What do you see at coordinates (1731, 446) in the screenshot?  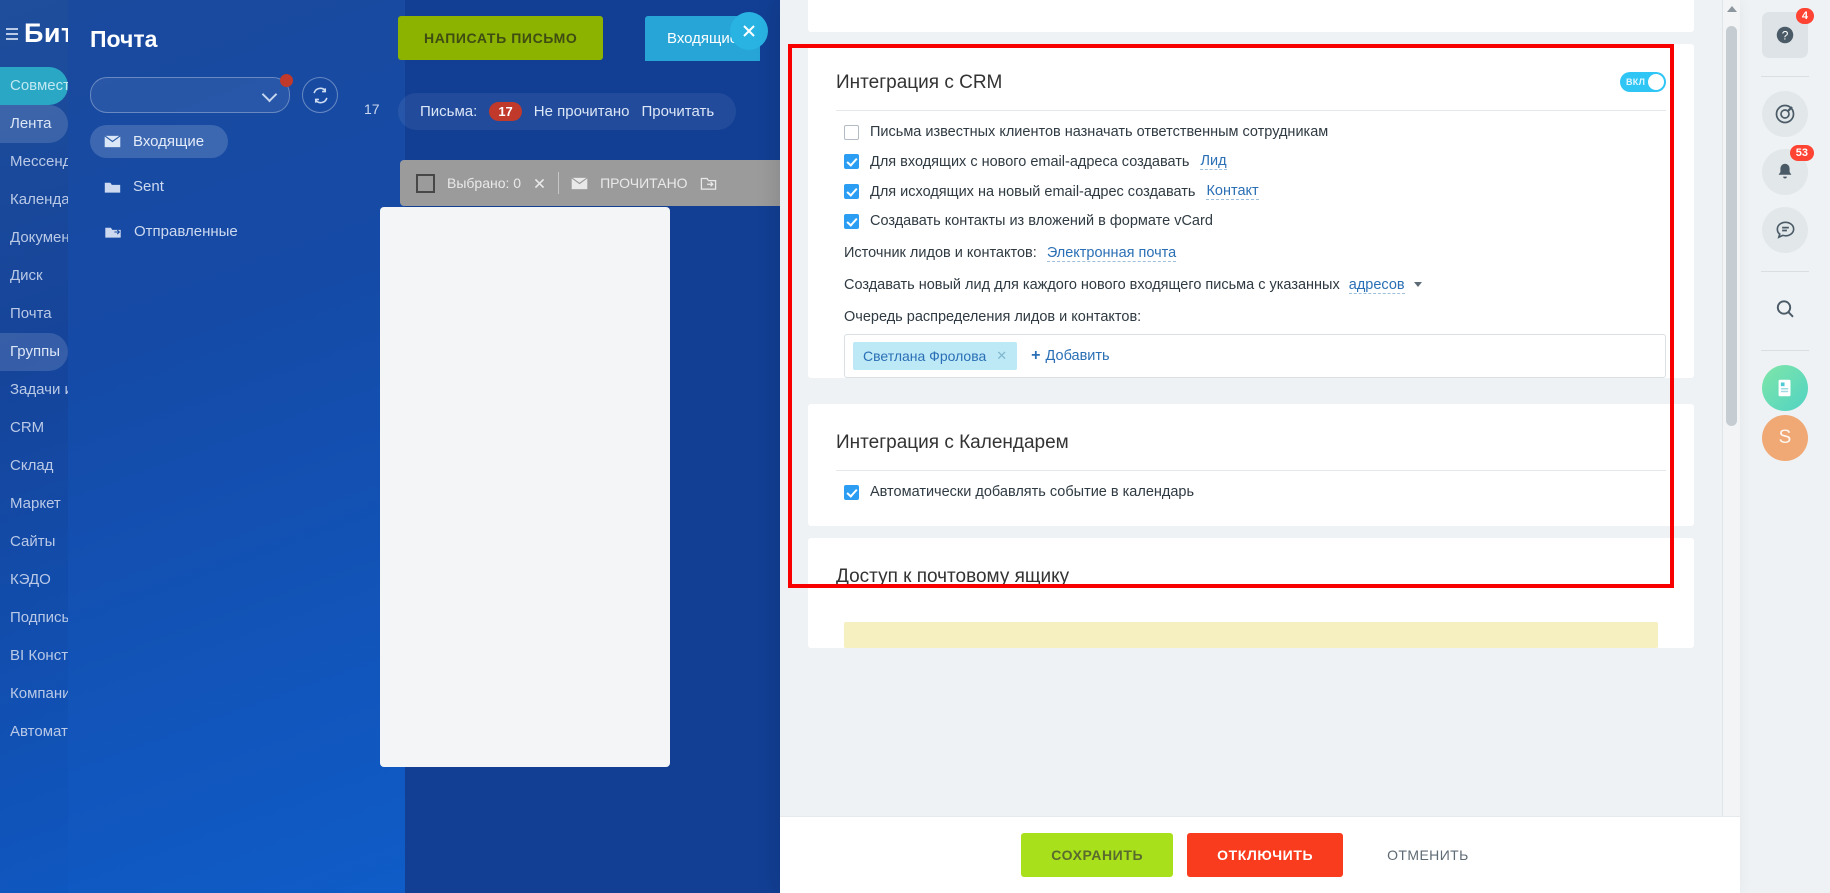 I see `slider-scrollbar` at bounding box center [1731, 446].